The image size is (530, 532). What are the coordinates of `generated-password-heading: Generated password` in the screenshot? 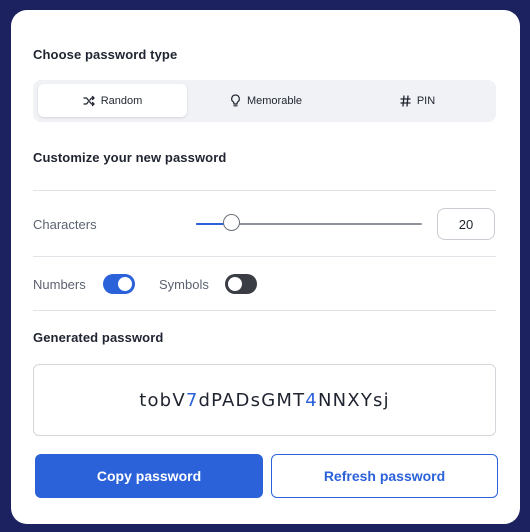 It's located at (98, 337).